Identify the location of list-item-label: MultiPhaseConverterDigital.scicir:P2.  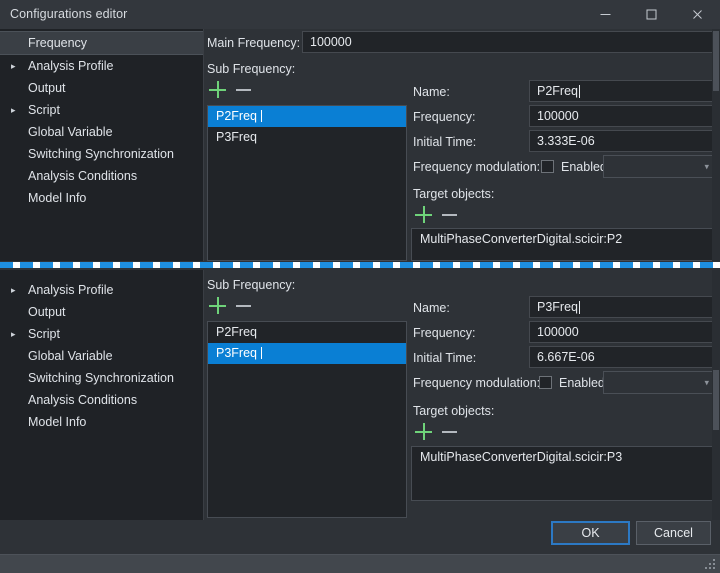
(521, 239).